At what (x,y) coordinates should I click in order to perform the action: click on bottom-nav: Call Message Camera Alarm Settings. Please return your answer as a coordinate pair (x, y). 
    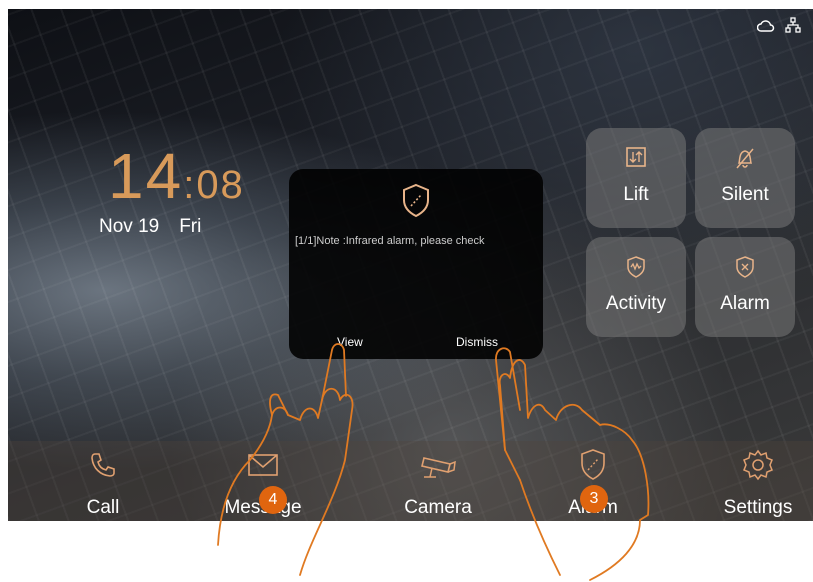
    Looking at the image, I should click on (410, 481).